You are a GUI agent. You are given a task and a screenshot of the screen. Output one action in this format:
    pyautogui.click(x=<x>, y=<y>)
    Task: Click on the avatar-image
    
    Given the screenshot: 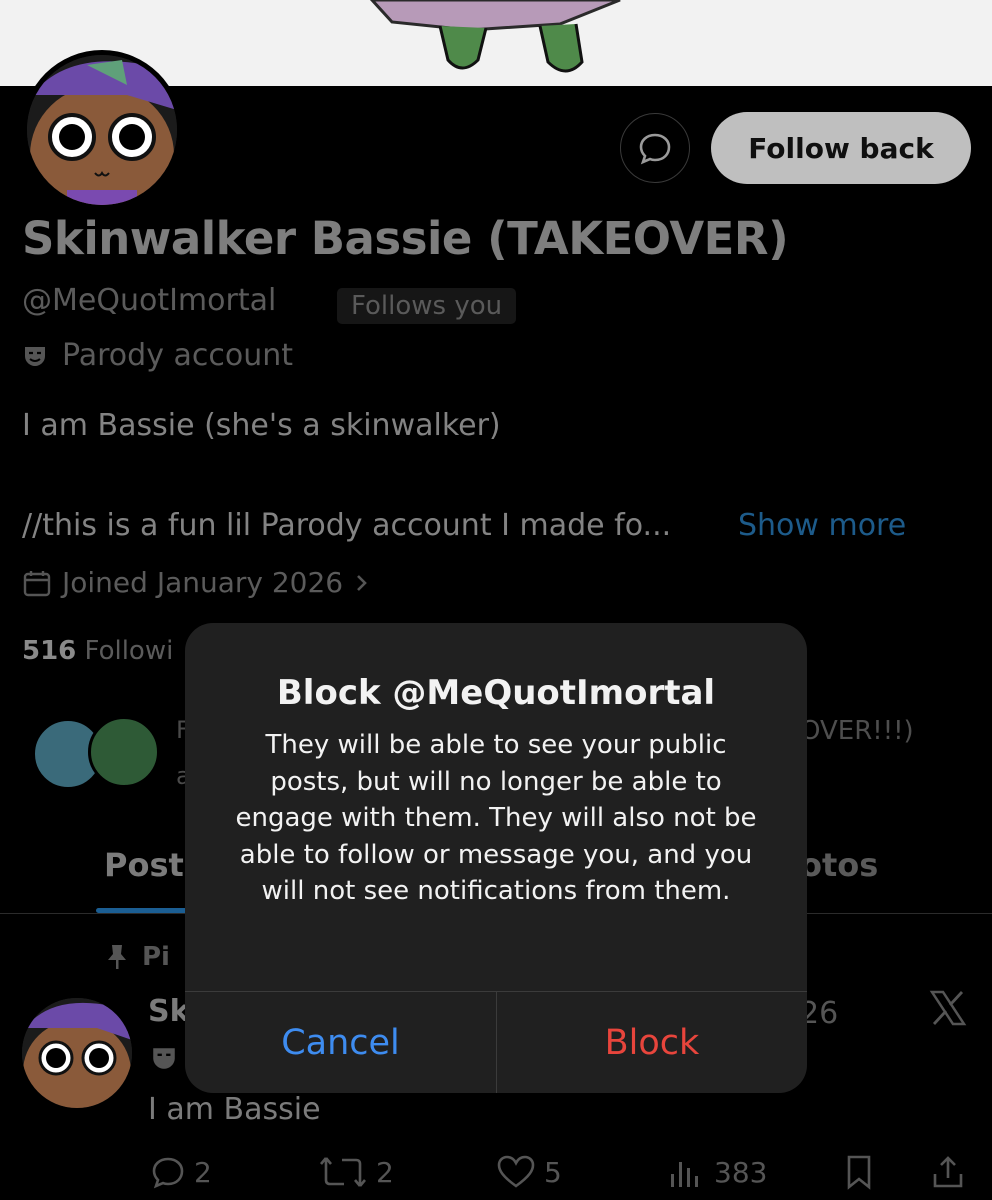 What is the action you would take?
    pyautogui.click(x=102, y=130)
    